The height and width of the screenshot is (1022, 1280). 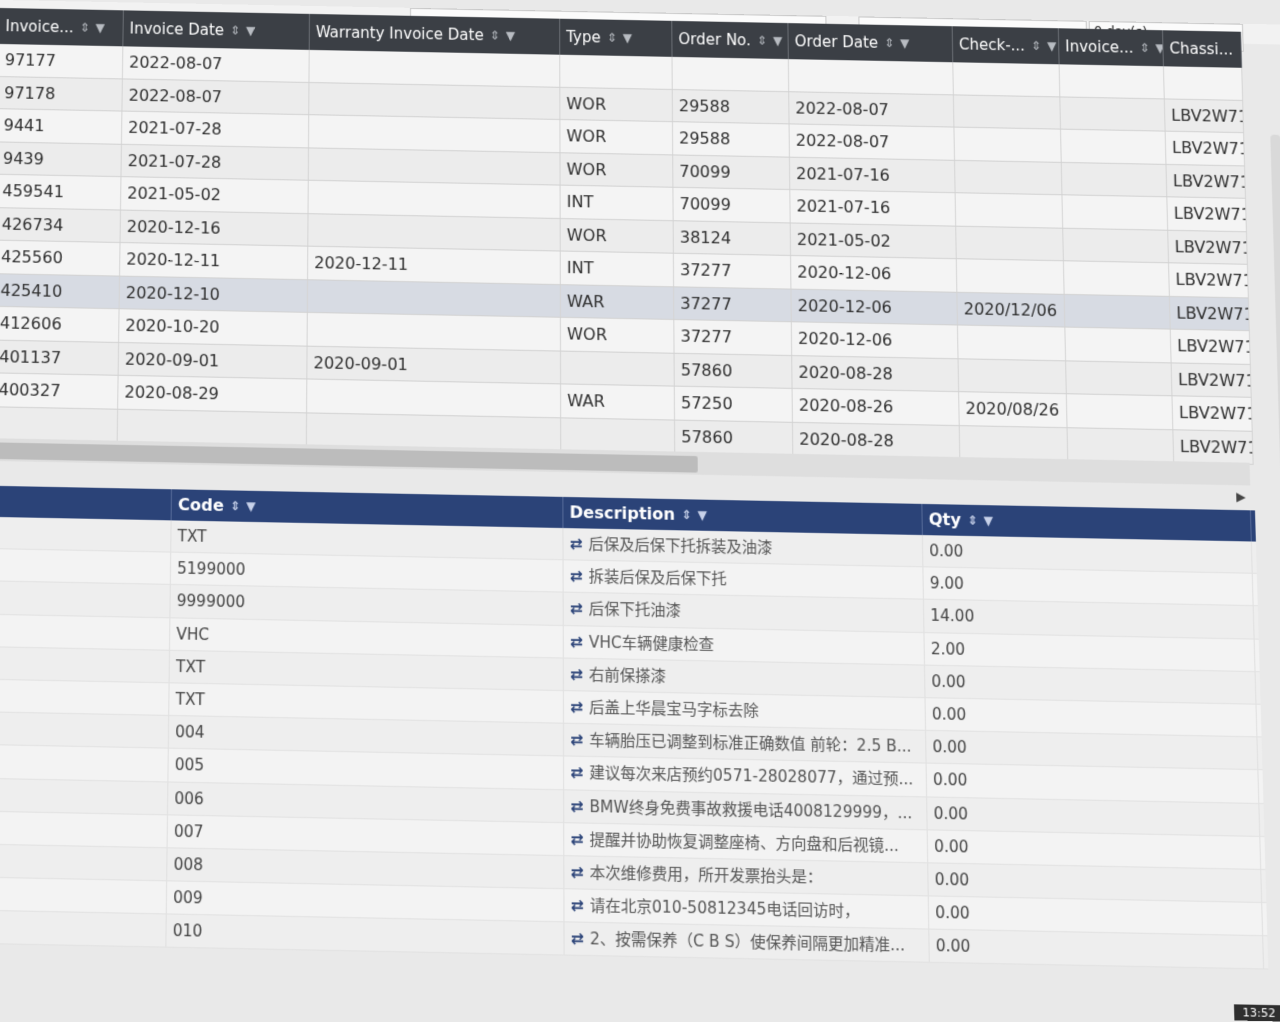 What do you see at coordinates (1241, 496) in the screenshot?
I see `scroll-right-icon: ▶` at bounding box center [1241, 496].